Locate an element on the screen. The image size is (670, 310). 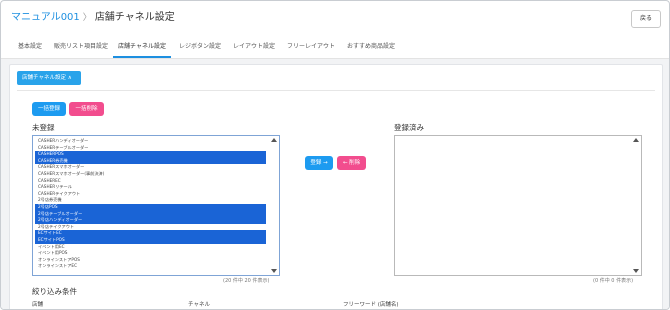
unregistered-title: 未登録 is located at coordinates (43, 127).